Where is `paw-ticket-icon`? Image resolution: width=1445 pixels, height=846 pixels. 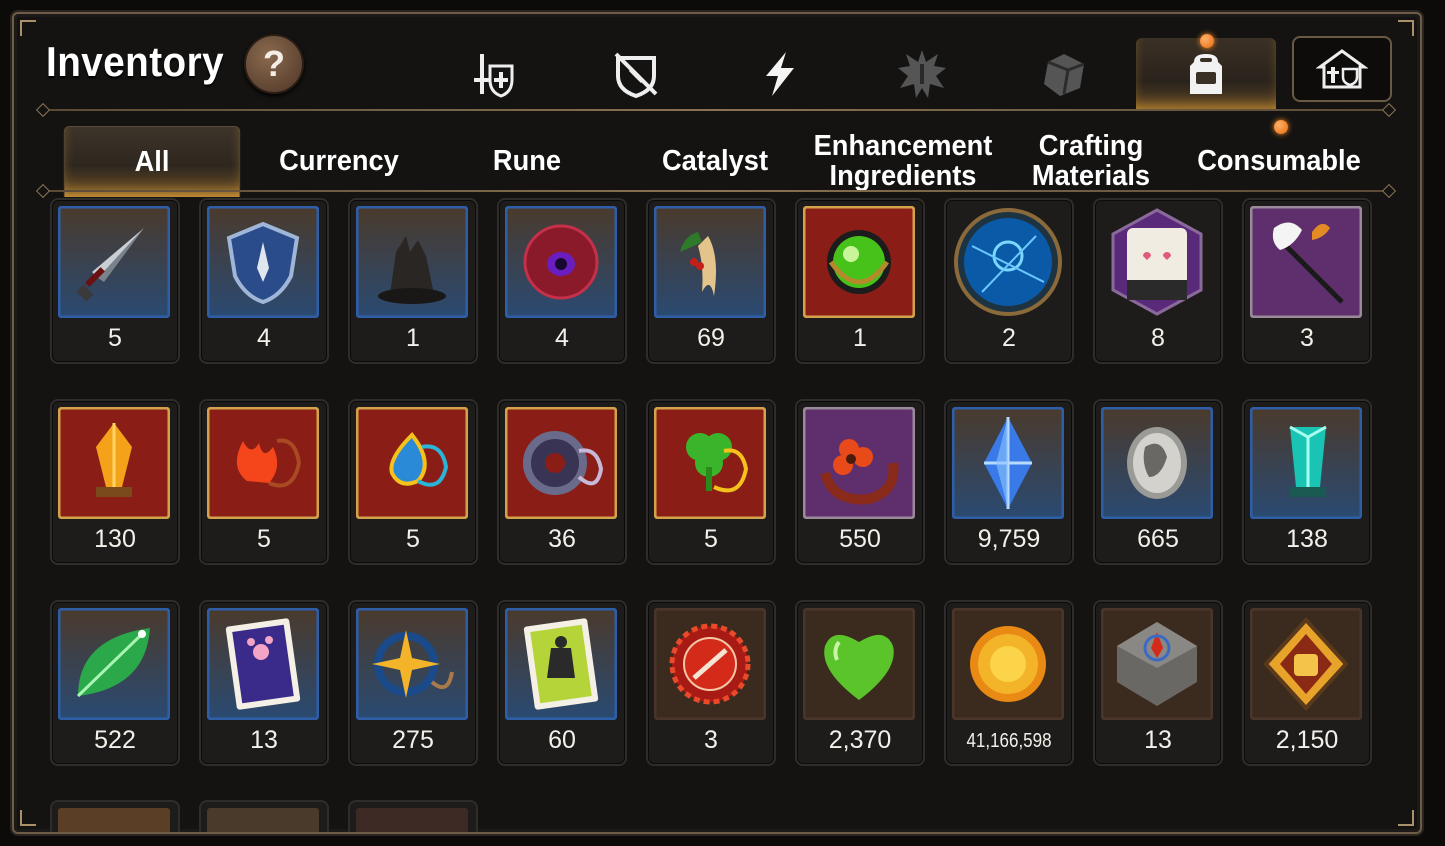
paw-ticket-icon is located at coordinates (263, 664).